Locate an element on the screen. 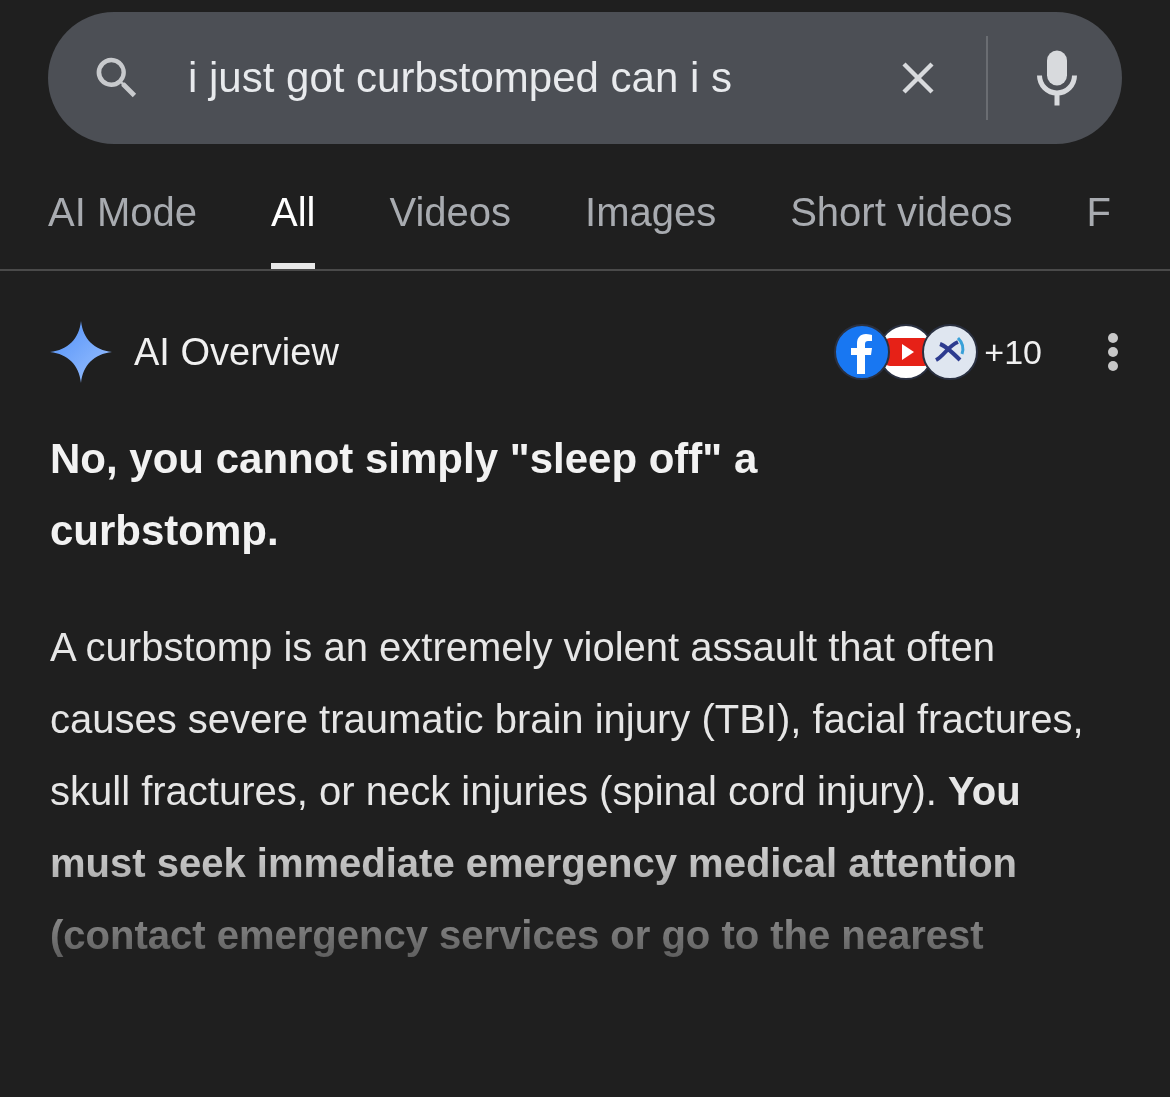  search-tab: Short videos is located at coordinates (901, 224).